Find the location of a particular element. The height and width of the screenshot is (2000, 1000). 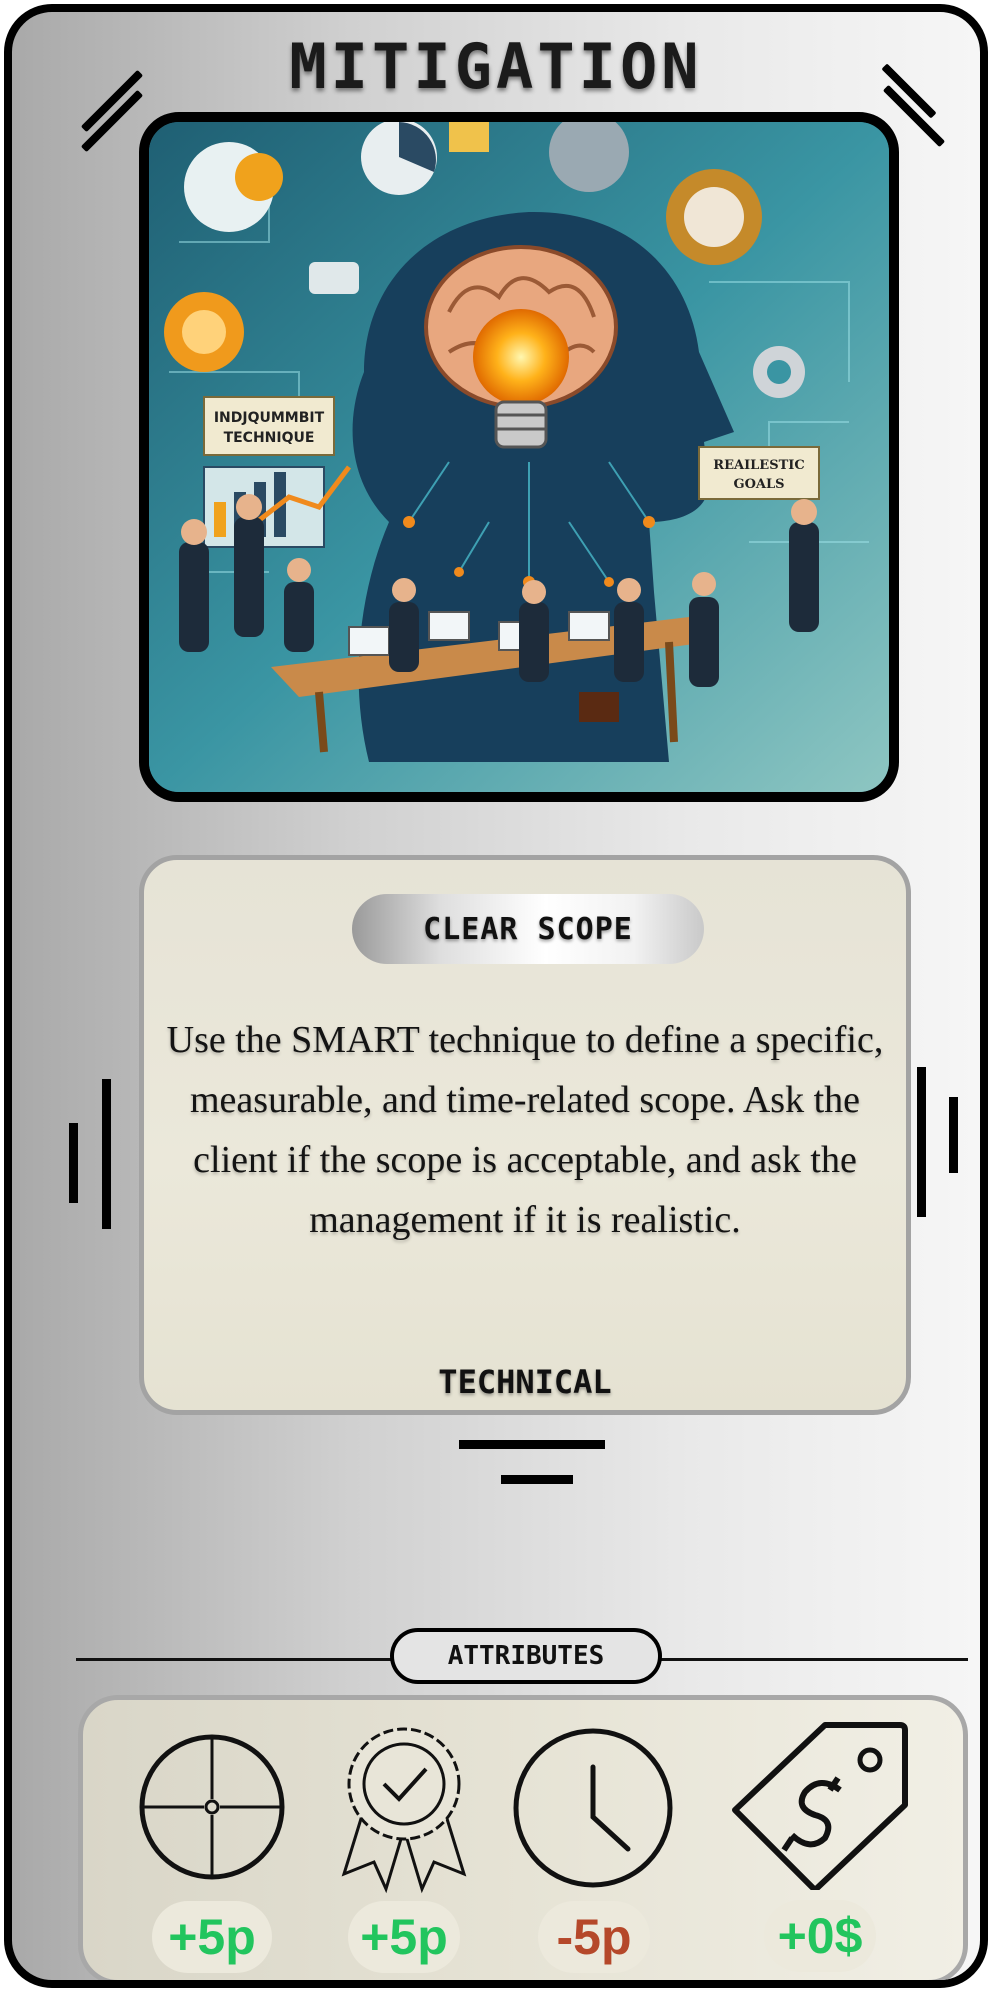

card-name: CLEAR SCOPE is located at coordinates (528, 929).